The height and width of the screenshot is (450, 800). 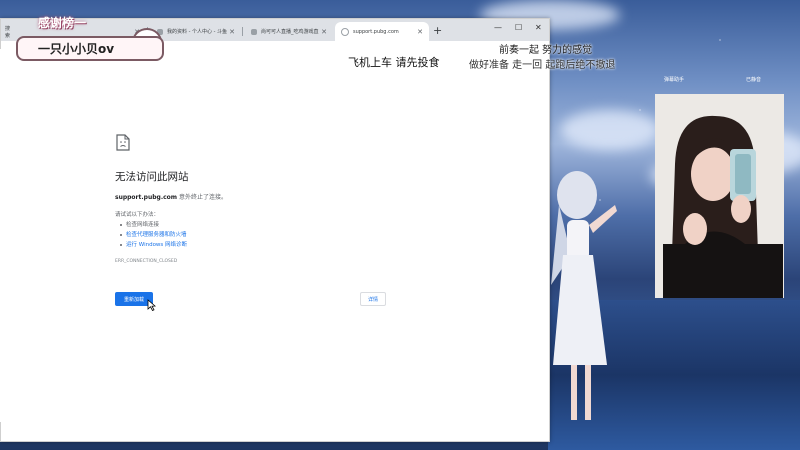 I want to click on close-window-button: ✕, so click(x=538, y=27).